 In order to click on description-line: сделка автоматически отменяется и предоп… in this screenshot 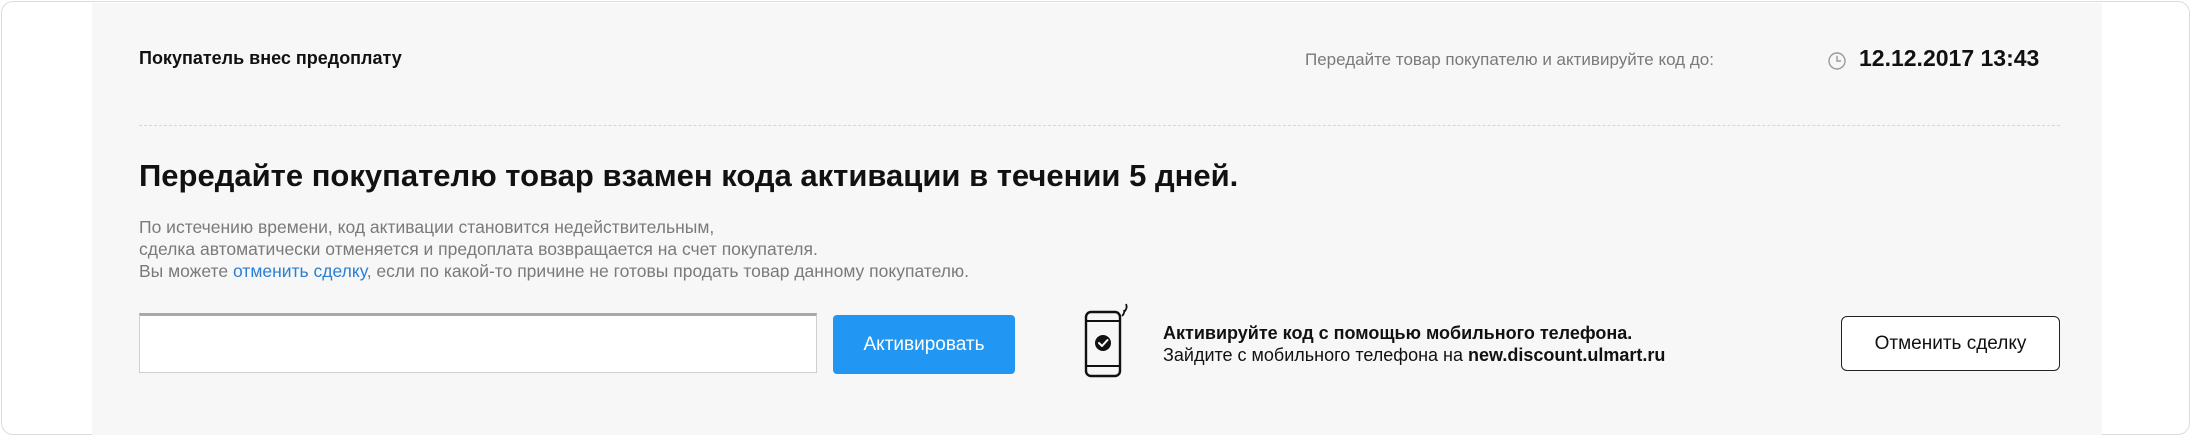, I will do `click(478, 249)`.